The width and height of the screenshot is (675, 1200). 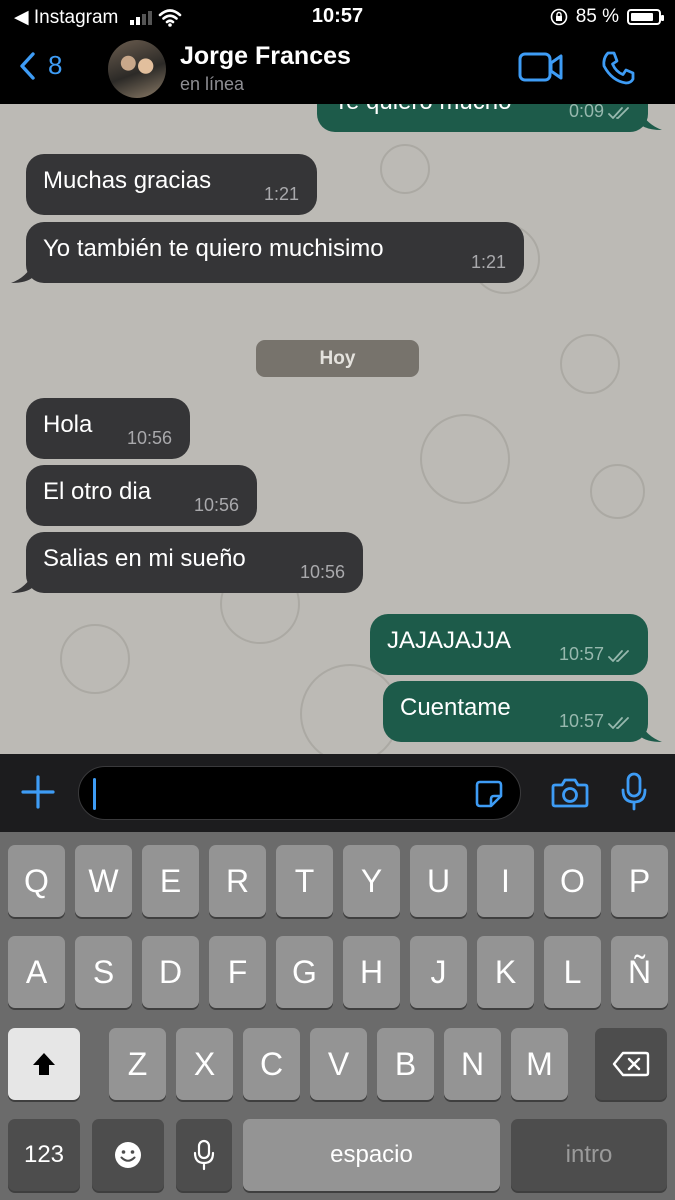 What do you see at coordinates (586, 112) in the screenshot?
I see `message-time: 0:09` at bounding box center [586, 112].